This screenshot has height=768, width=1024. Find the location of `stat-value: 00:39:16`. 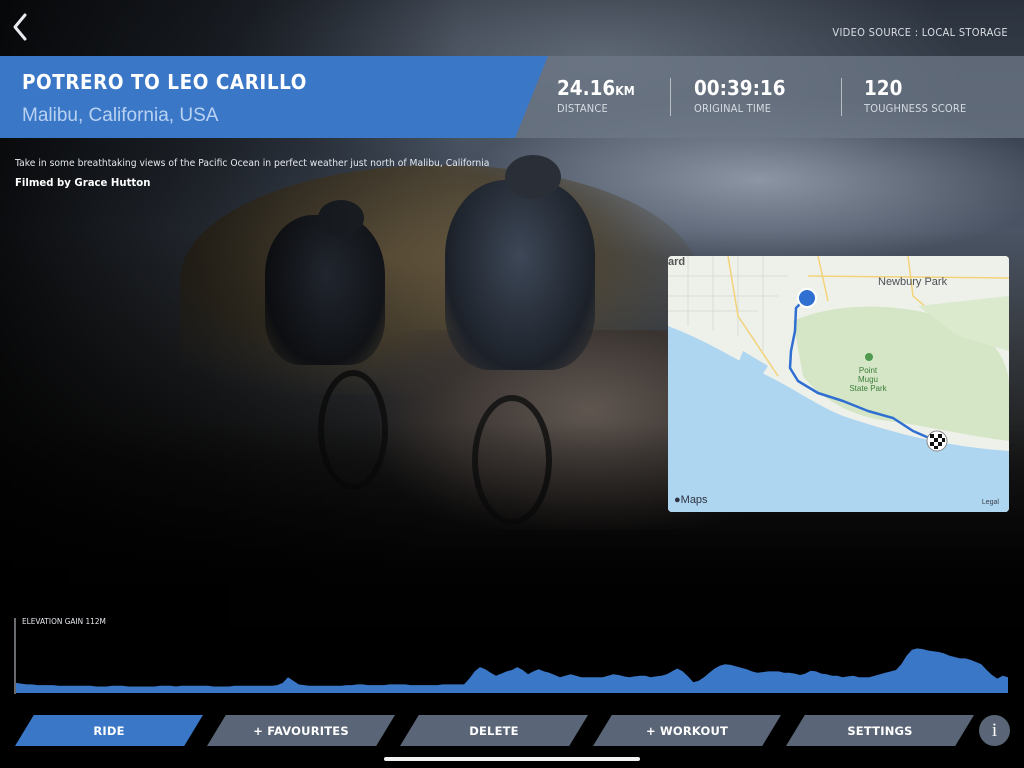

stat-value: 00:39:16 is located at coordinates (740, 88).